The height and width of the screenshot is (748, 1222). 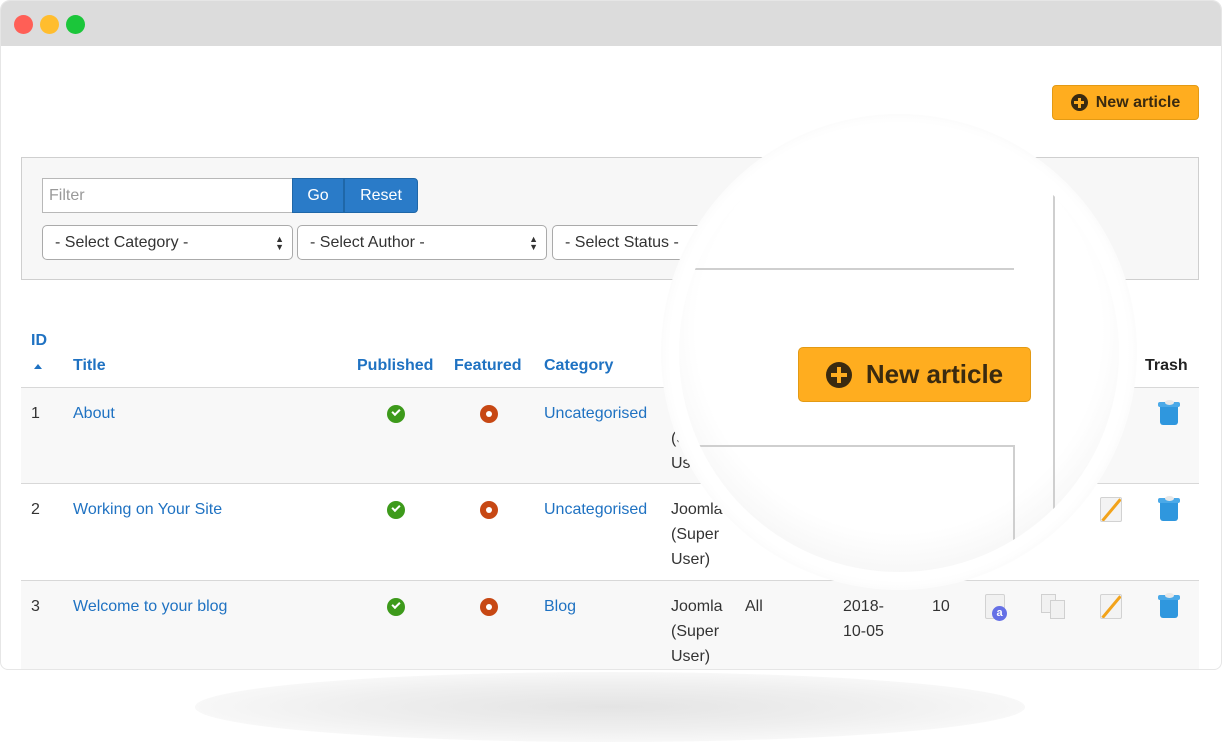 What do you see at coordinates (39, 341) in the screenshot?
I see `column-header-id: ID` at bounding box center [39, 341].